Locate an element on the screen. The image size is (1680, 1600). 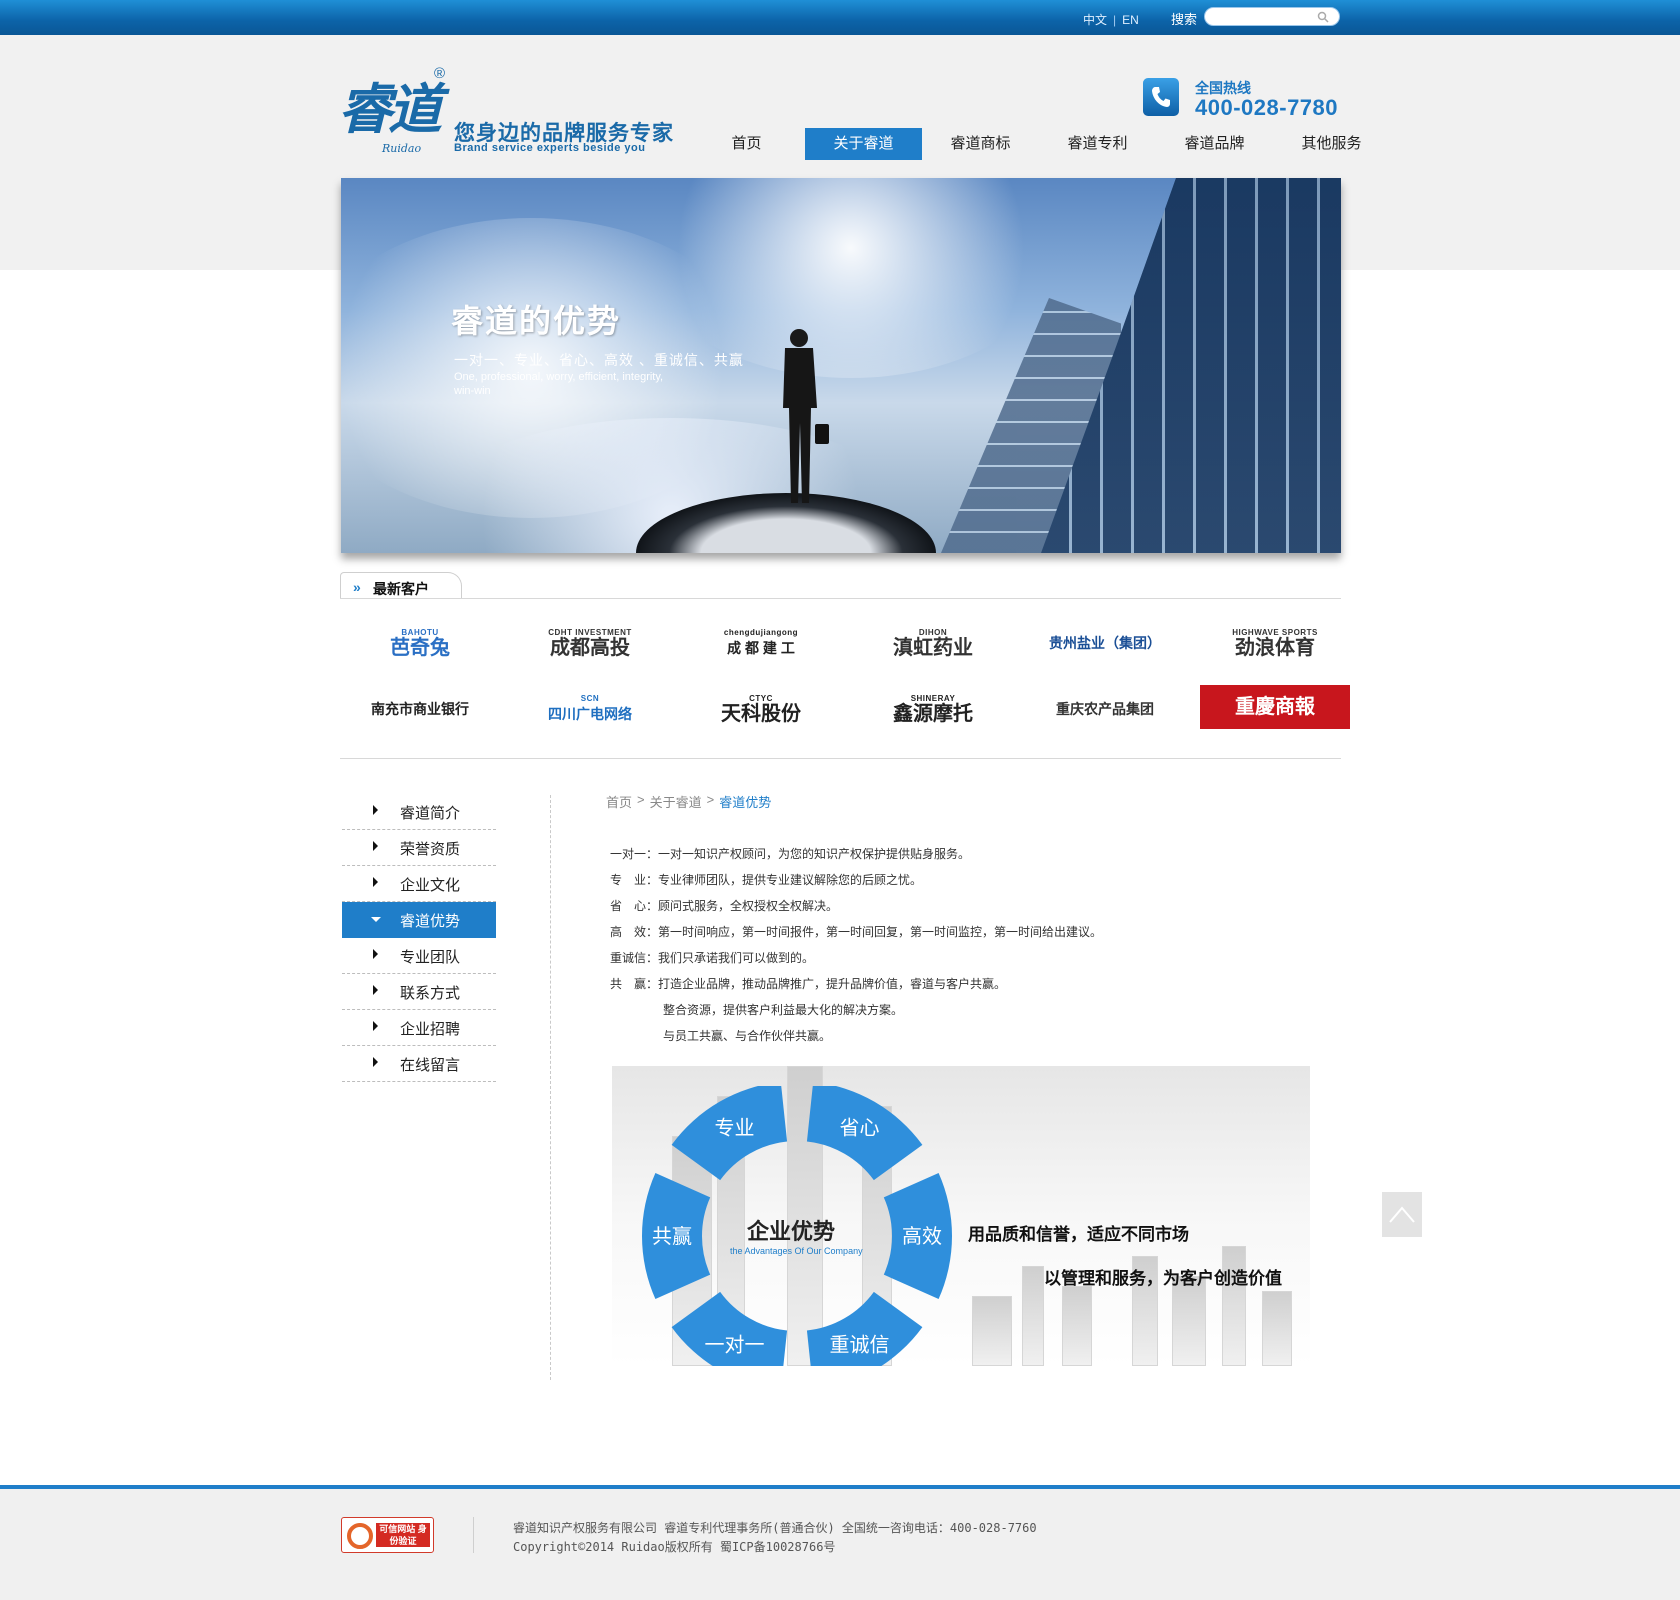
client-logo: DIHON 滇虹药业 is located at coordinates (933, 643).